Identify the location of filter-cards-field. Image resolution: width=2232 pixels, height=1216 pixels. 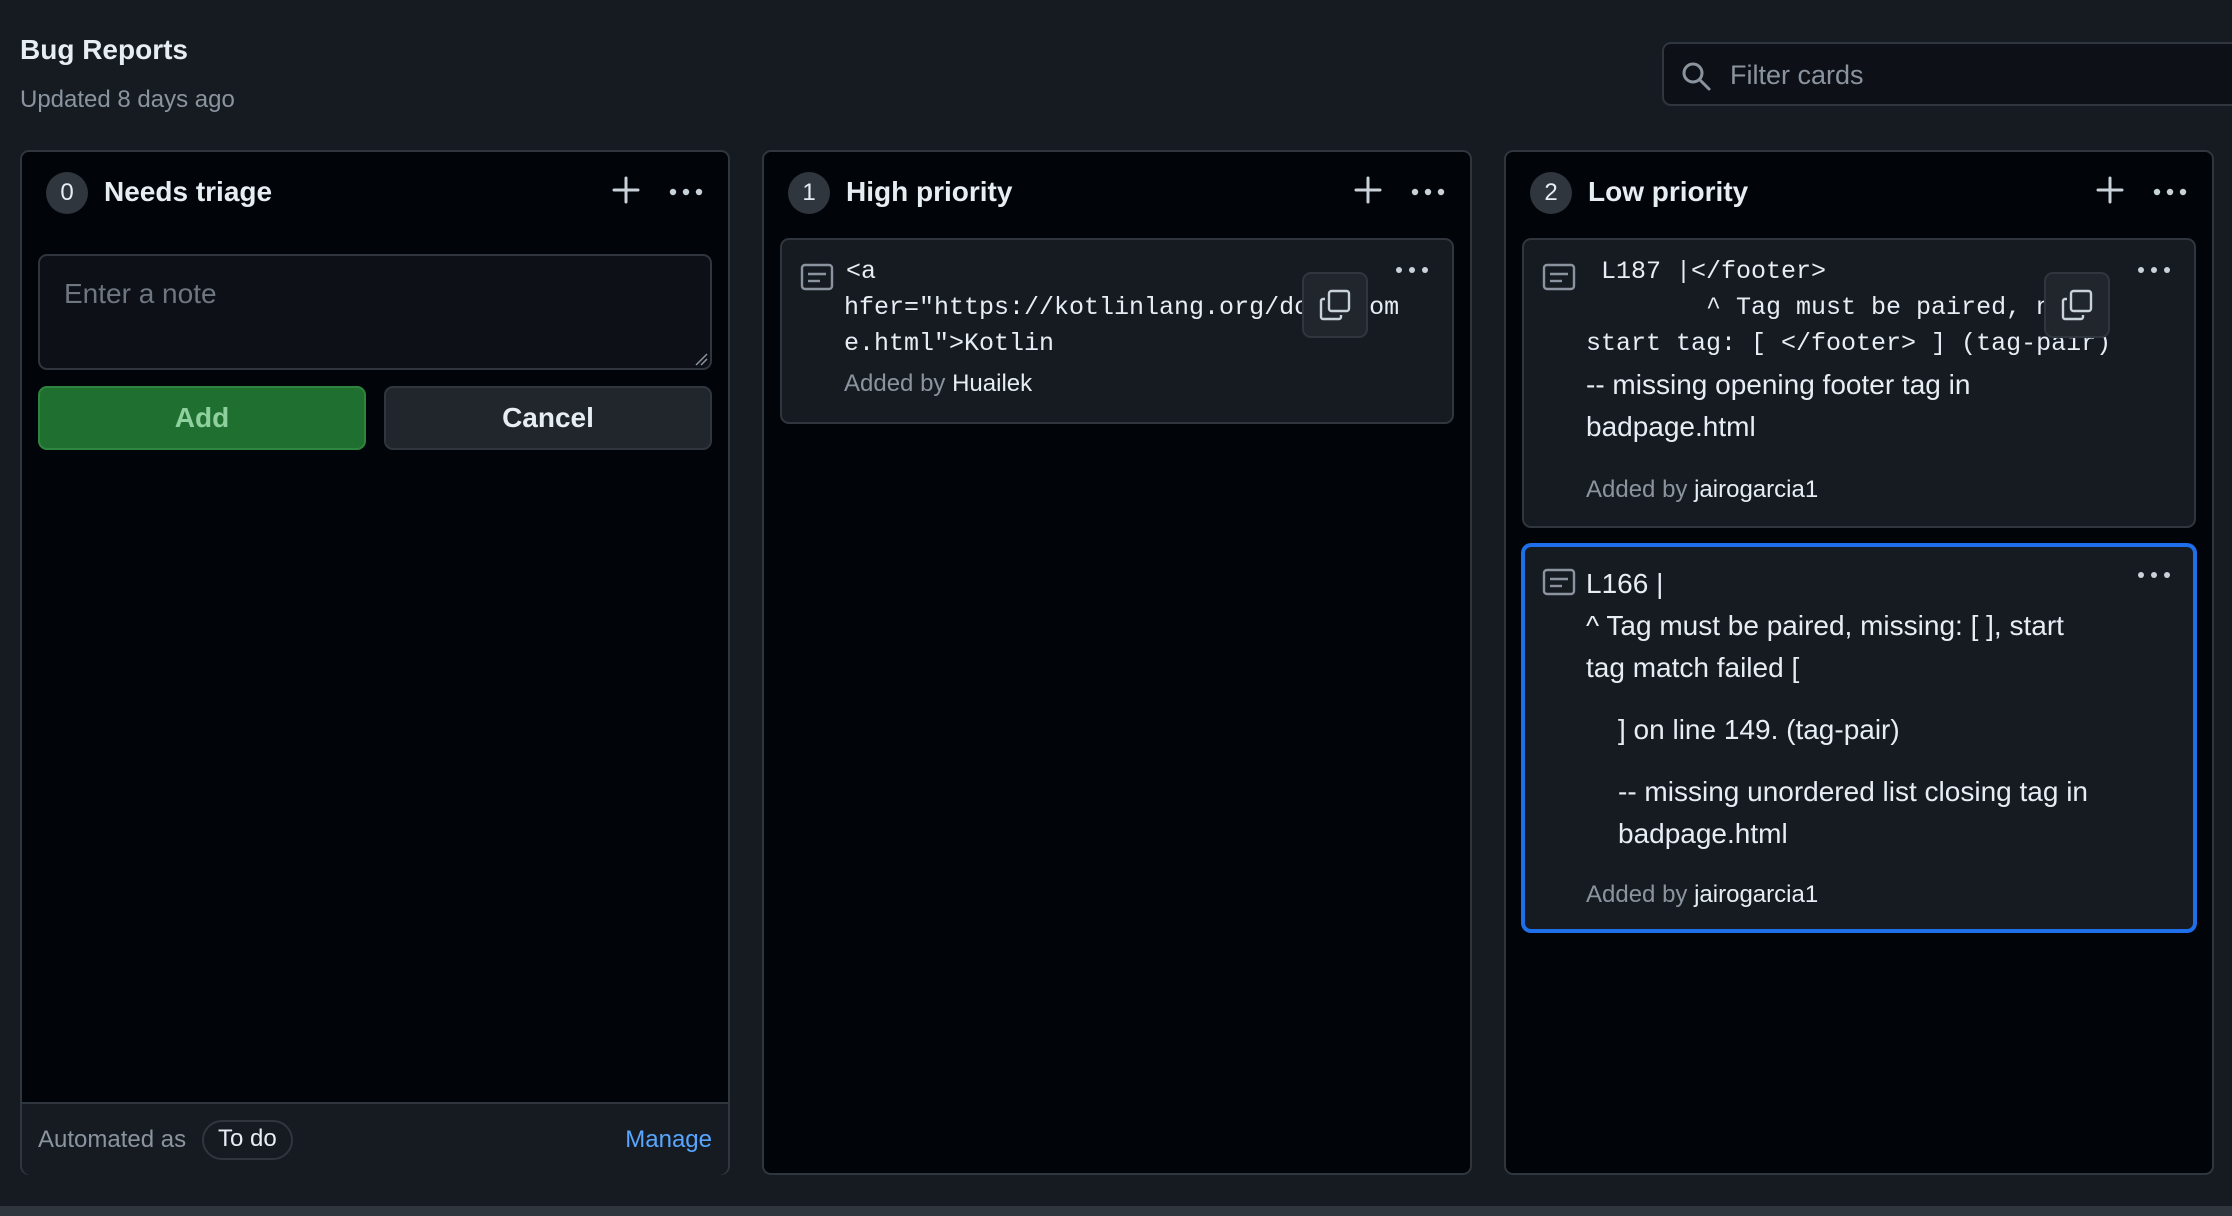
(1947, 74).